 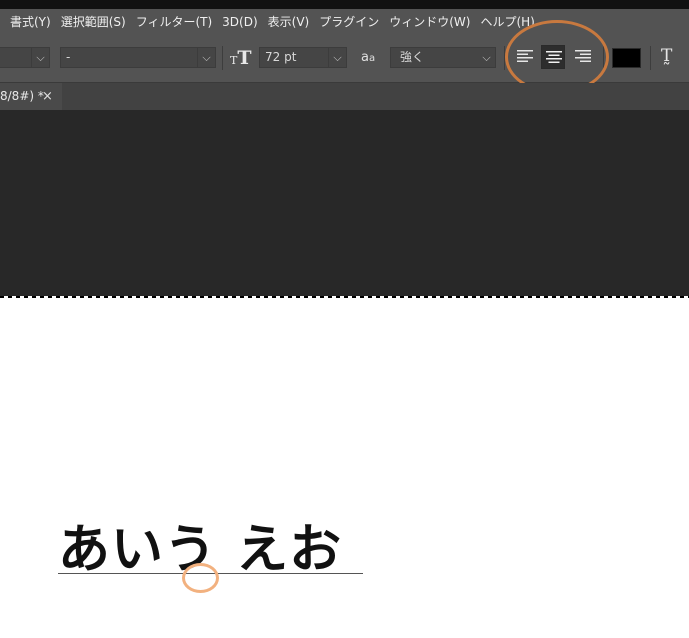 I want to click on warp-text-icon: T̰, so click(x=666, y=56).